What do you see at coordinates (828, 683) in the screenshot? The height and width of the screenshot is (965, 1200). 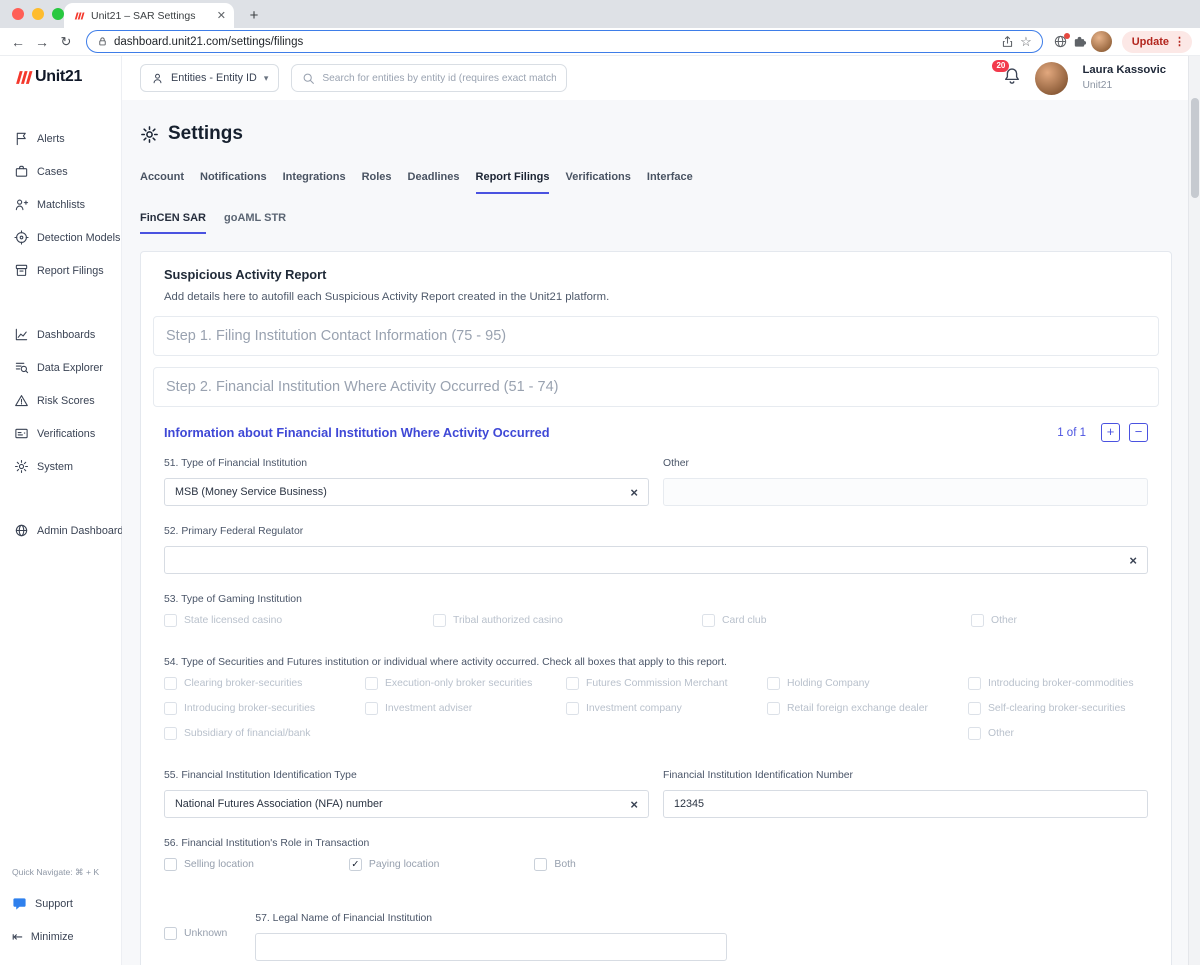 I see `checkbox-label: Holding Company` at bounding box center [828, 683].